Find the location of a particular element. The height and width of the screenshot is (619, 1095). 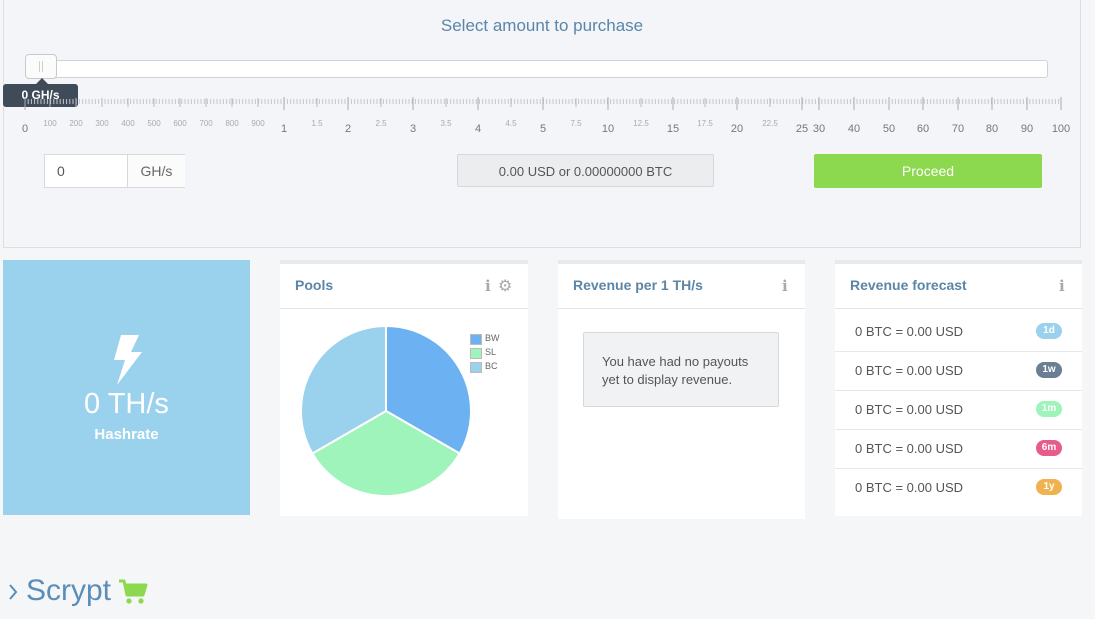

scrypt-title: Scrypt is located at coordinates (69, 590).